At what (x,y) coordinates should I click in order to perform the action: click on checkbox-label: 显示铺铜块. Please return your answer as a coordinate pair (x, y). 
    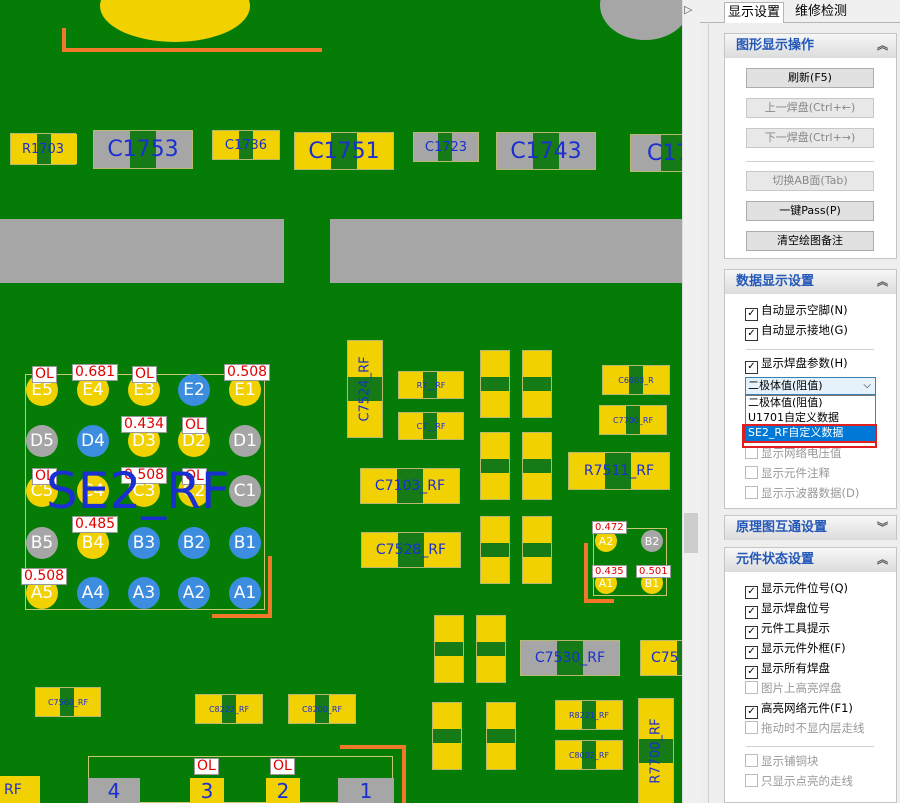
    Looking at the image, I should click on (790, 761).